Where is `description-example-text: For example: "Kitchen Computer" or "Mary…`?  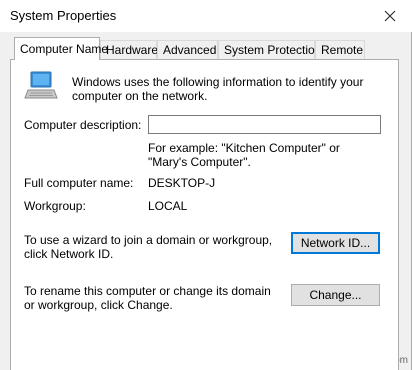 description-example-text: For example: "Kitchen Computer" or "Mary… is located at coordinates (244, 155).